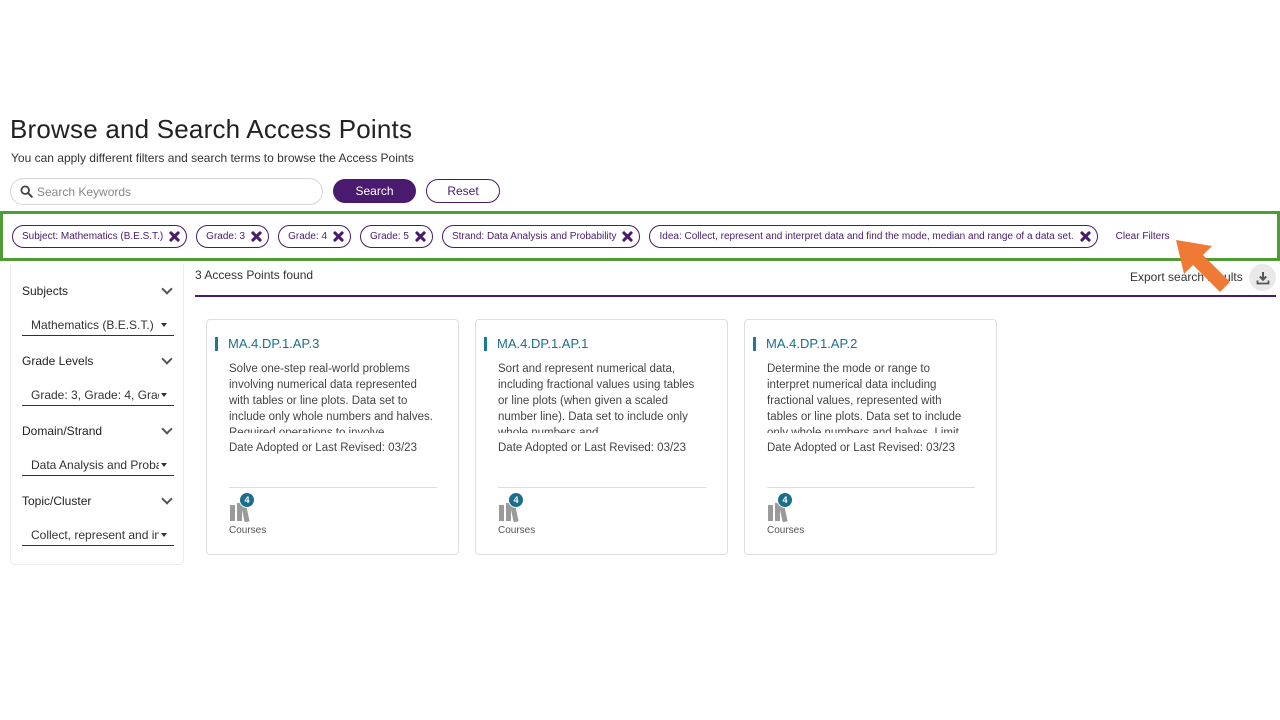  What do you see at coordinates (308, 236) in the screenshot?
I see `filter-chip-label: Grade: 4` at bounding box center [308, 236].